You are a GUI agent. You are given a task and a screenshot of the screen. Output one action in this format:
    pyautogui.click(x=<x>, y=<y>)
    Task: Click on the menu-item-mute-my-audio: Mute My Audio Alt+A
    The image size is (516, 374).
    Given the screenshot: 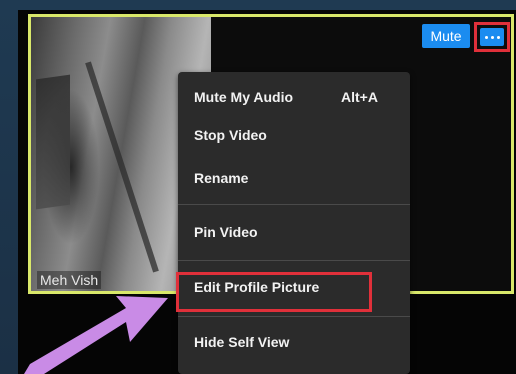 What is the action you would take?
    pyautogui.click(x=294, y=97)
    